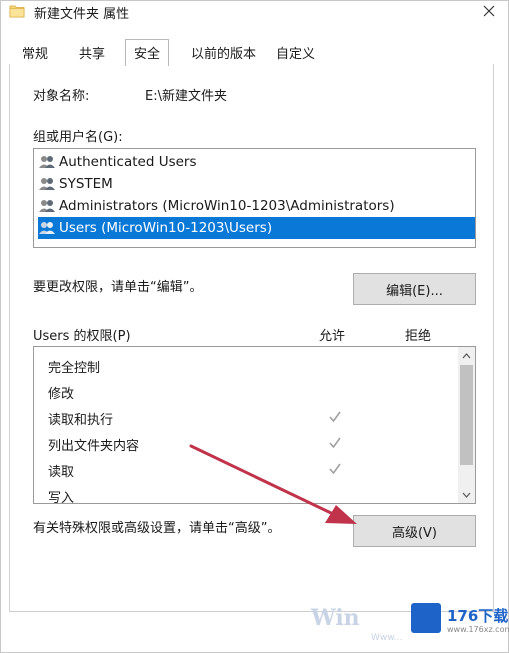  Describe the element at coordinates (94, 446) in the screenshot. I see `permission-name: 列出文件夹内容` at that location.